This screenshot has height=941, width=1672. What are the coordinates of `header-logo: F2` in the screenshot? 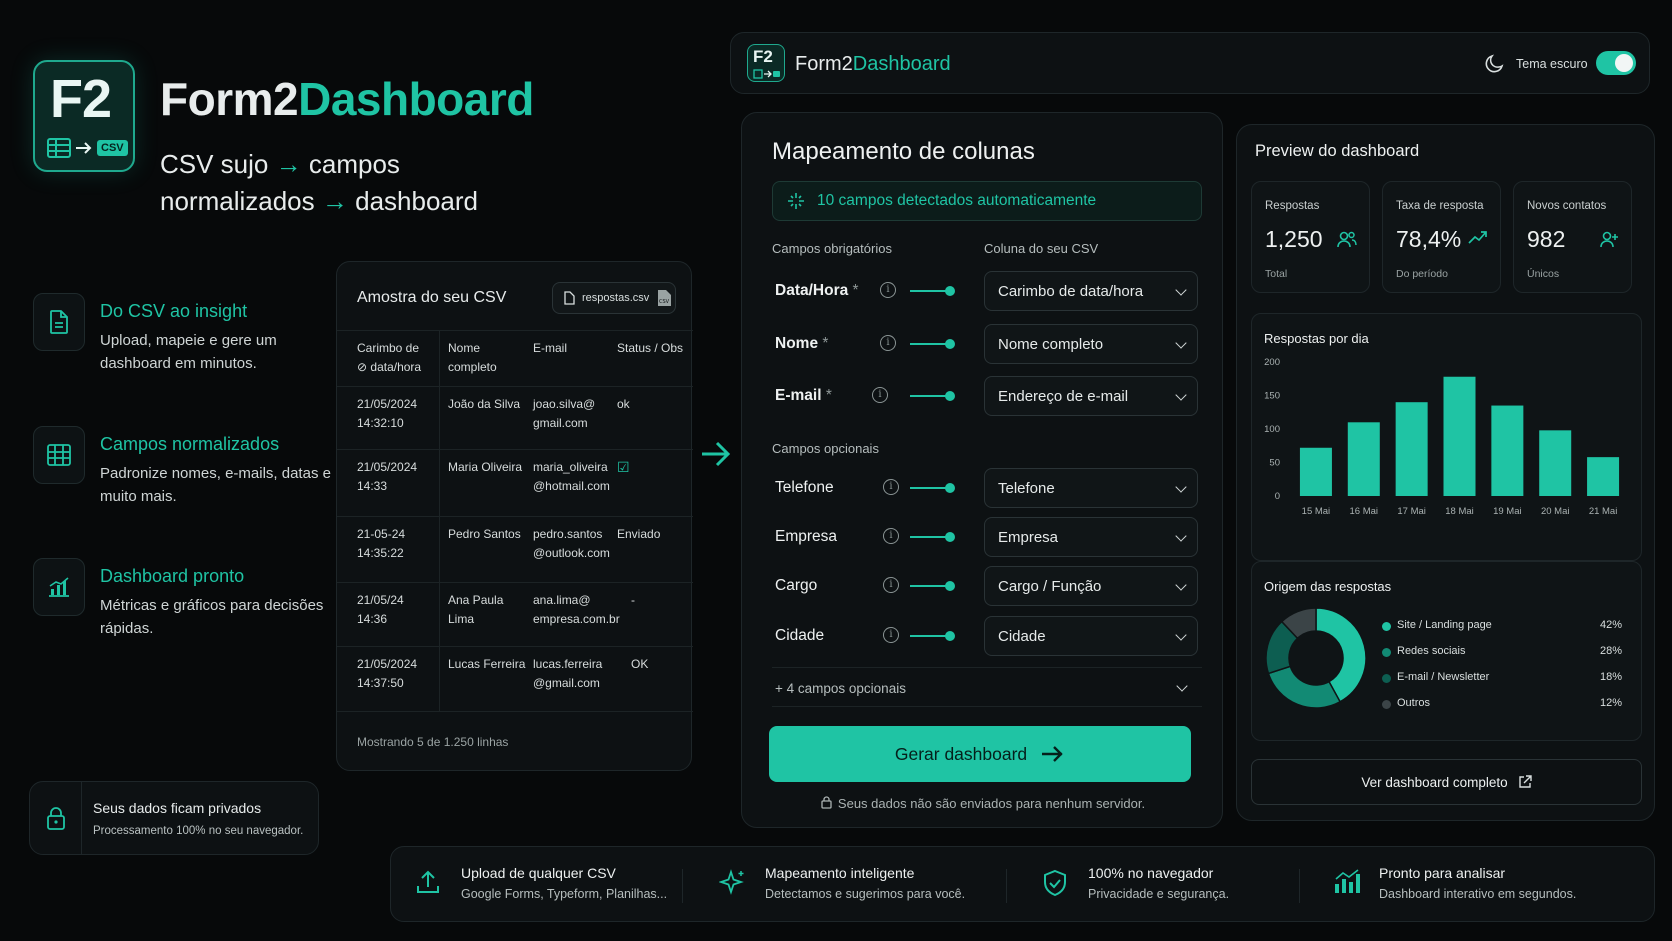 It's located at (766, 63).